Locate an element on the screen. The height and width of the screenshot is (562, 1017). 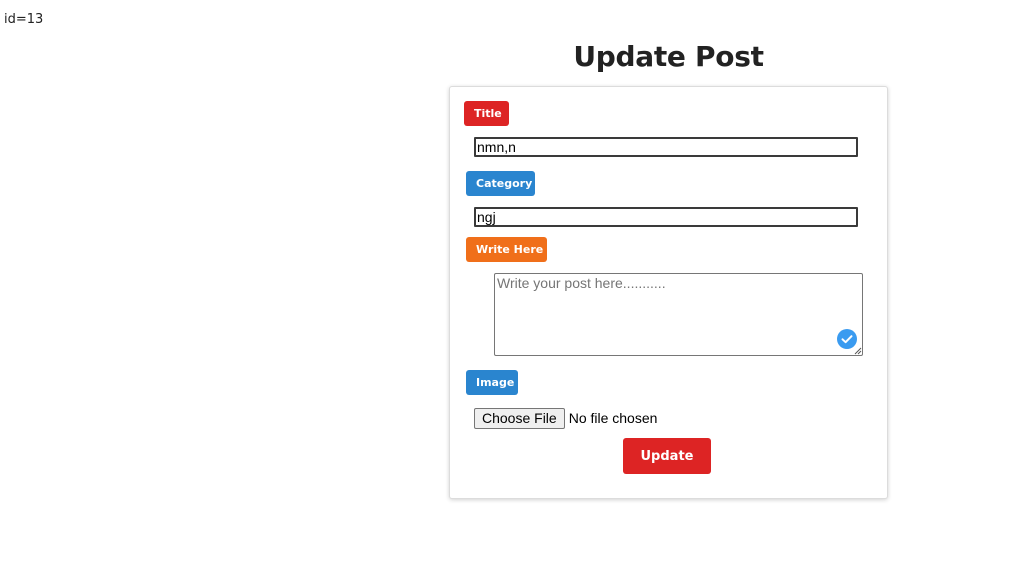
category-label: Category is located at coordinates (500, 183).